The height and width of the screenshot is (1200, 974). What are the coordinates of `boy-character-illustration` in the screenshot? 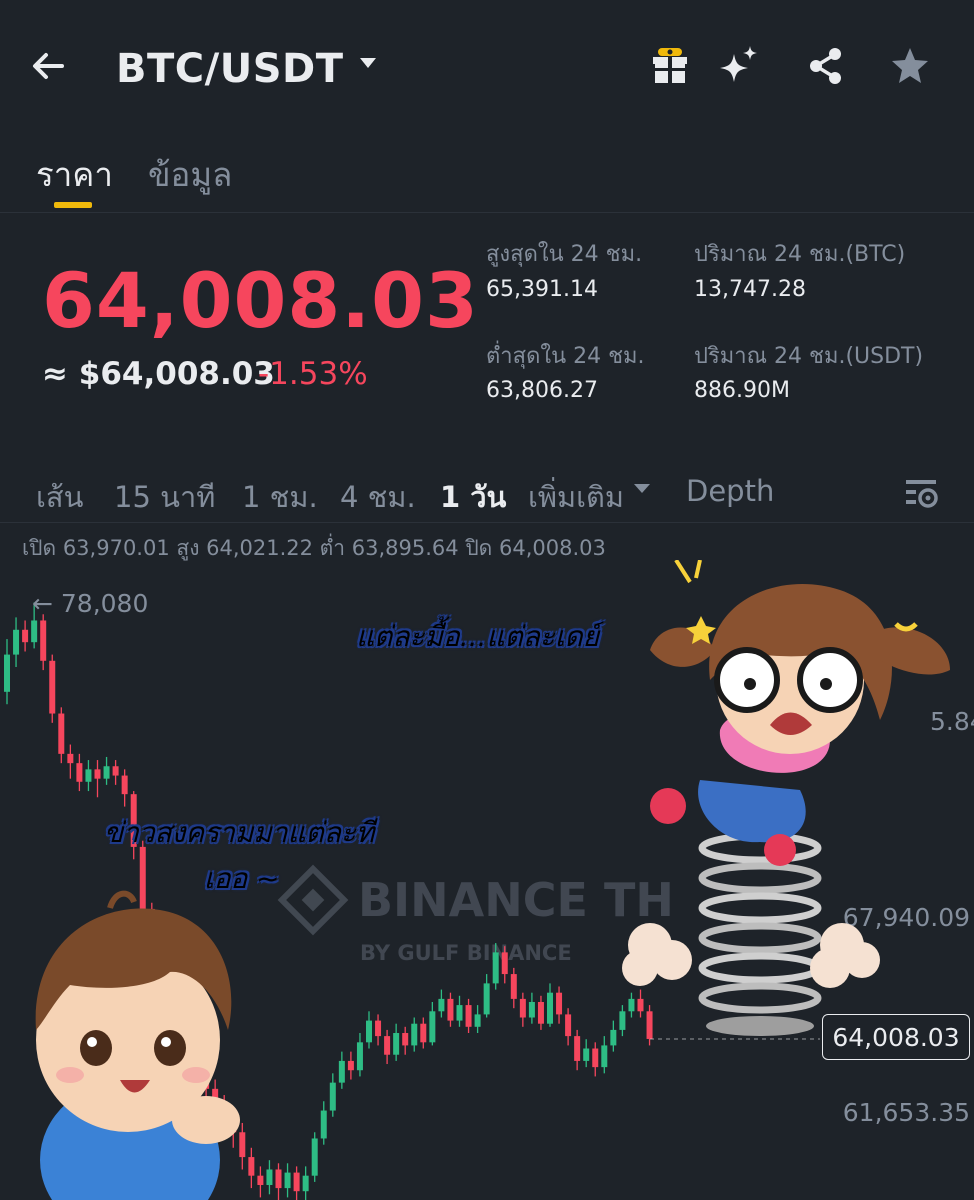 It's located at (137, 1045).